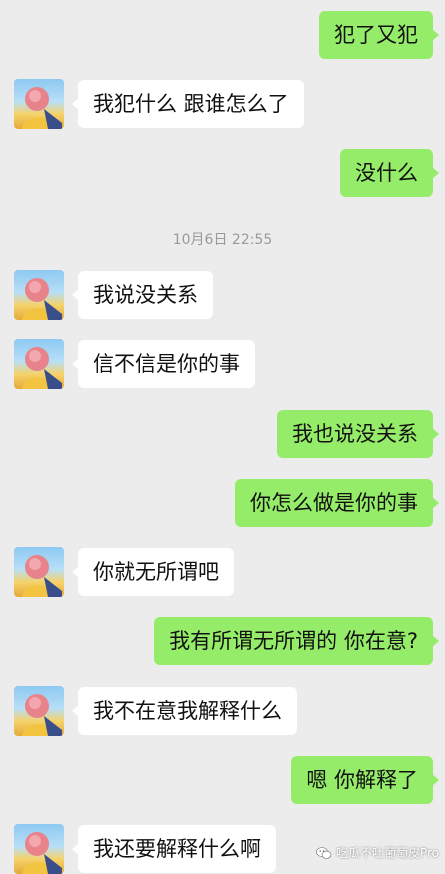 This screenshot has width=445, height=874. Describe the element at coordinates (153, 572) in the screenshot. I see `message-bubble-incoming: 你就无所谓吧` at that location.